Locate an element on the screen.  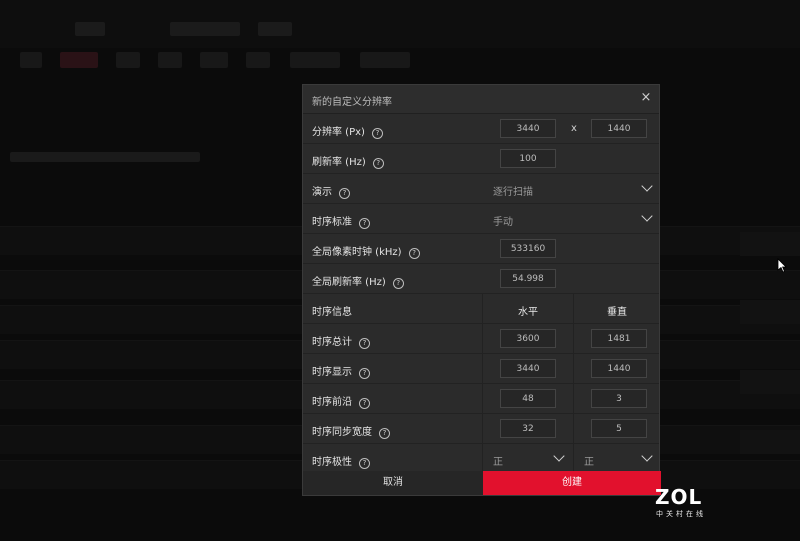
polarity-v-select: 正 is located at coordinates (617, 458).